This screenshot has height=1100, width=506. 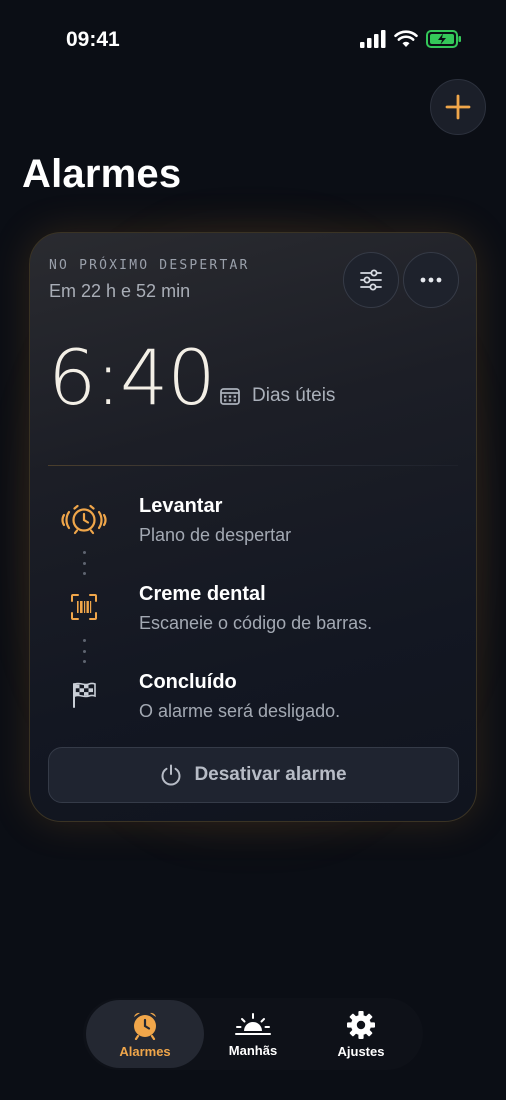 I want to click on tab-settings: Ajustes, so click(x=361, y=1034).